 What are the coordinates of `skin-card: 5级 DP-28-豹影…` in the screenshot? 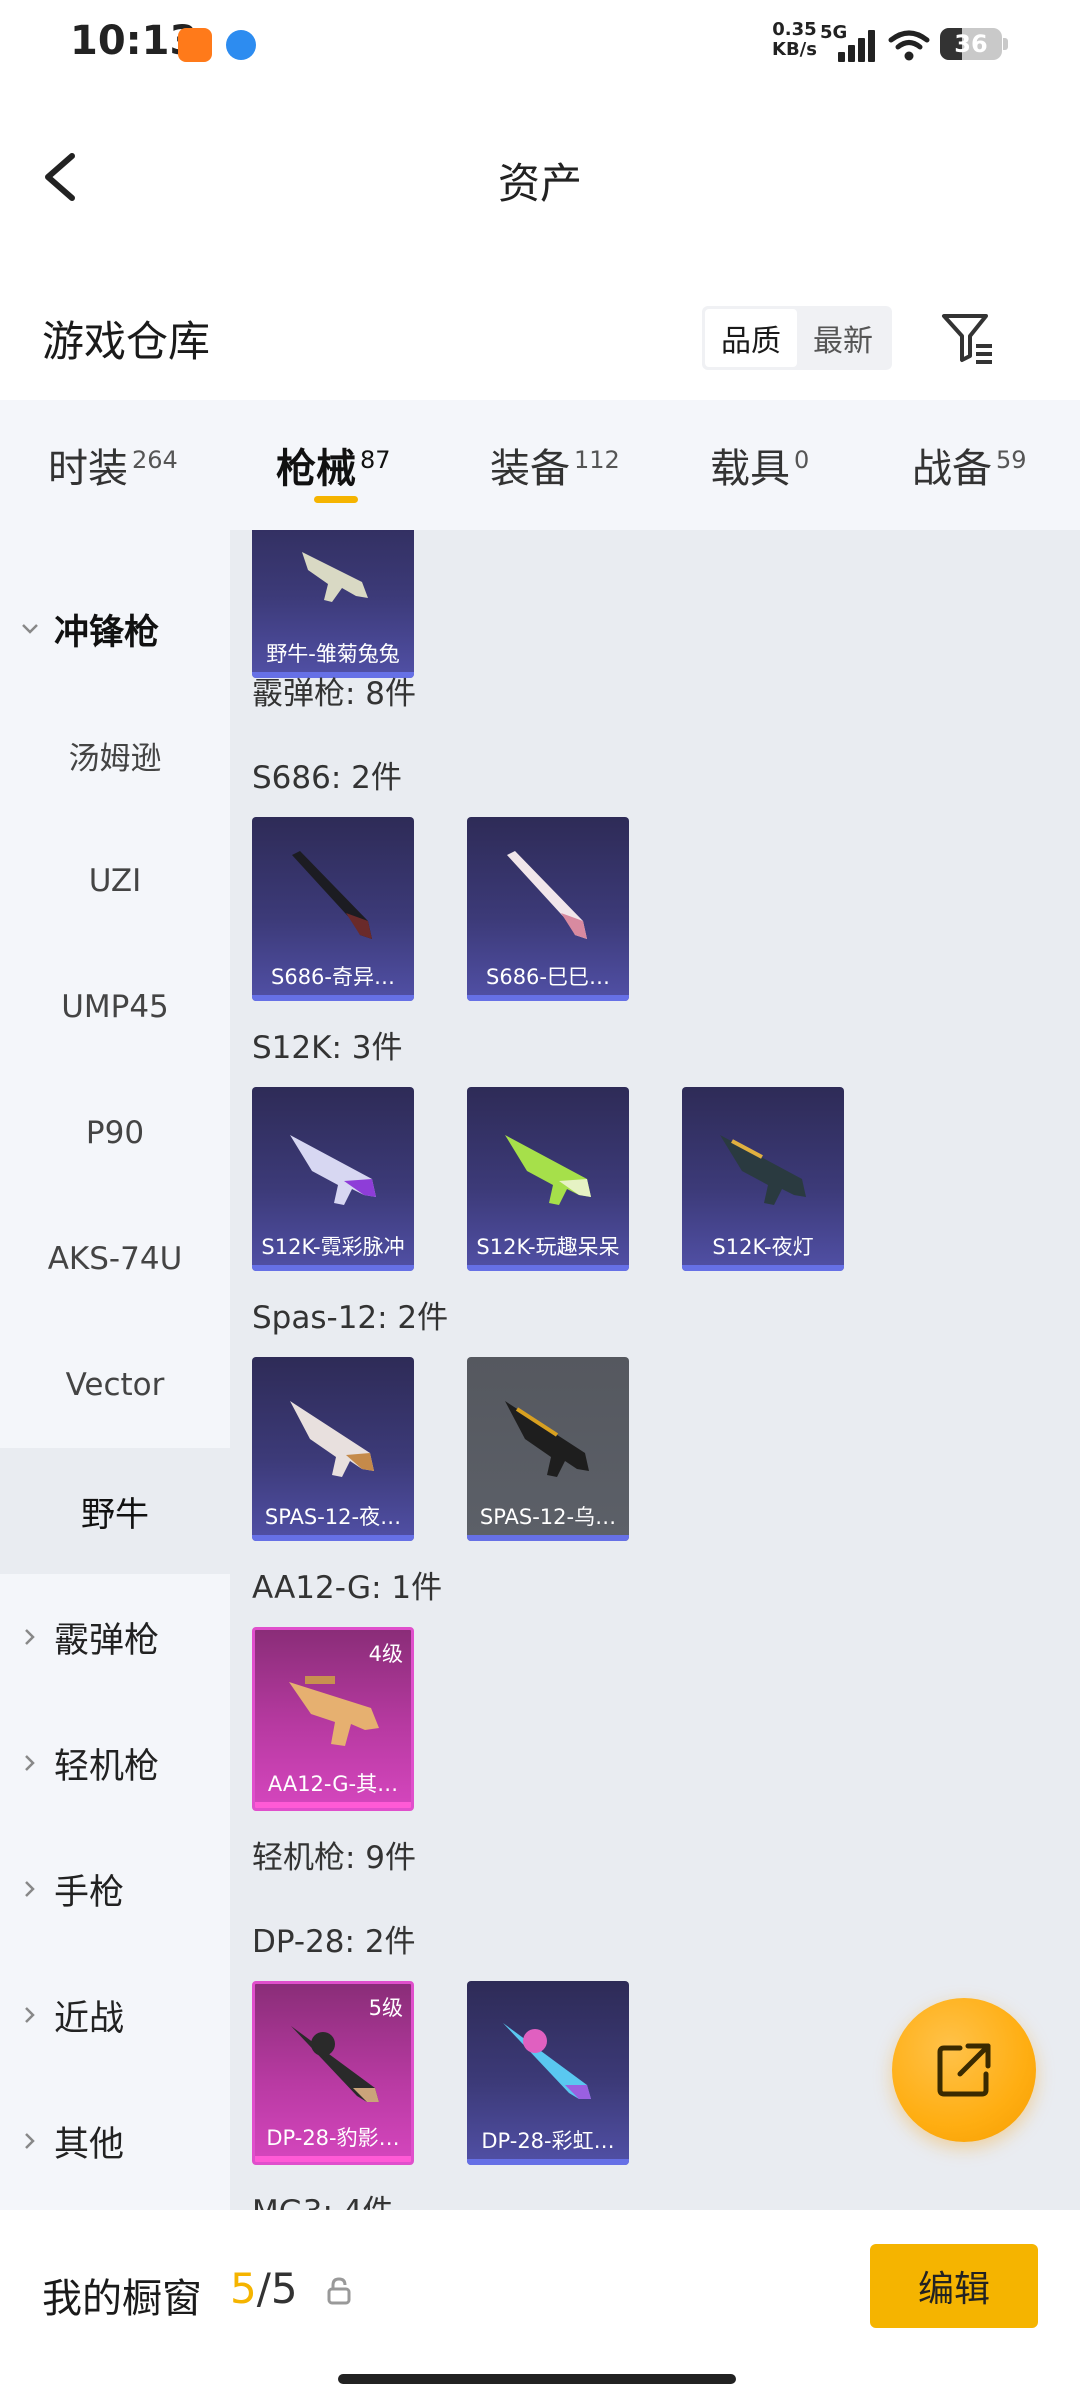 It's located at (333, 2073).